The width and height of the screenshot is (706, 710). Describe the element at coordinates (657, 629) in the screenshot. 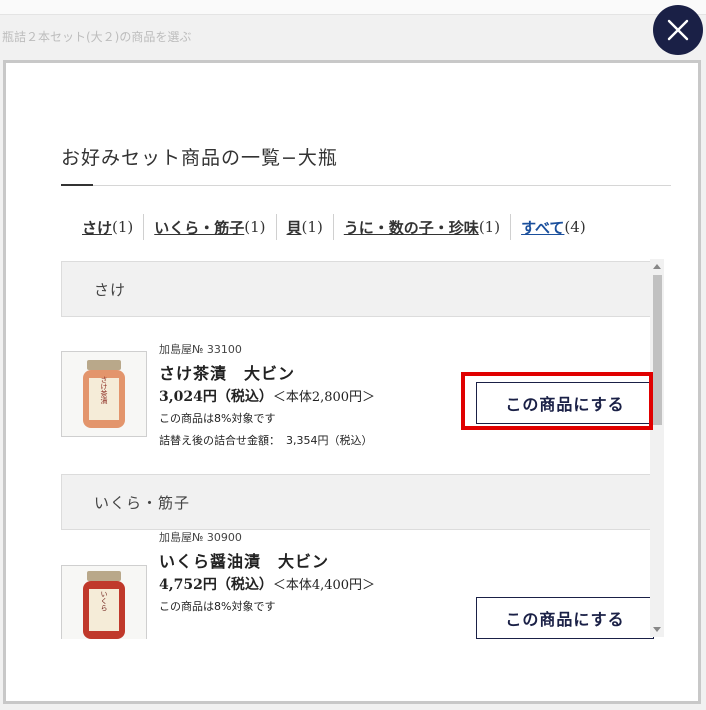

I see `scroll-down-arrow-icon` at that location.